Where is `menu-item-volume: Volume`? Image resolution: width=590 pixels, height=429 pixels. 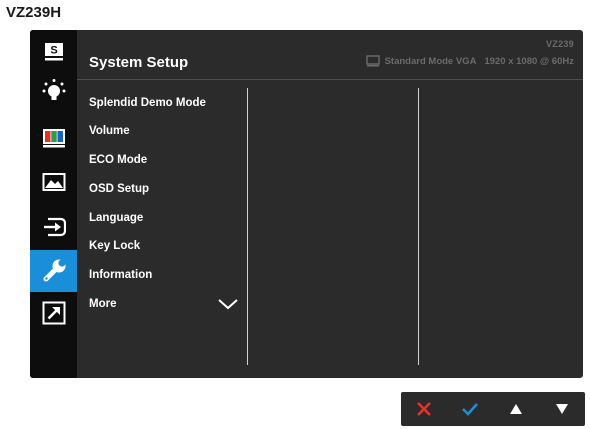
menu-item-volume: Volume is located at coordinates (109, 131).